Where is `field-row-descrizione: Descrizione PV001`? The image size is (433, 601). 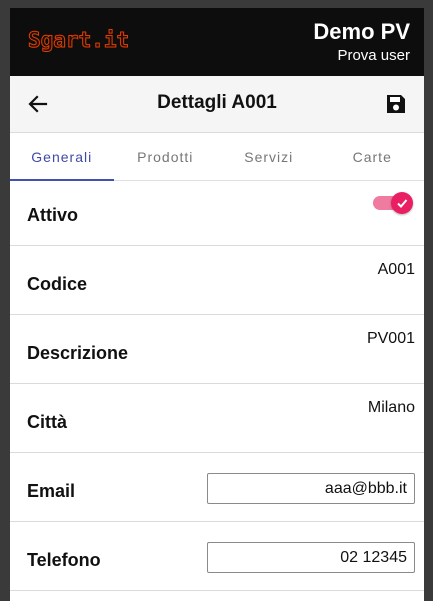 field-row-descrizione: Descrizione PV001 is located at coordinates (217, 349).